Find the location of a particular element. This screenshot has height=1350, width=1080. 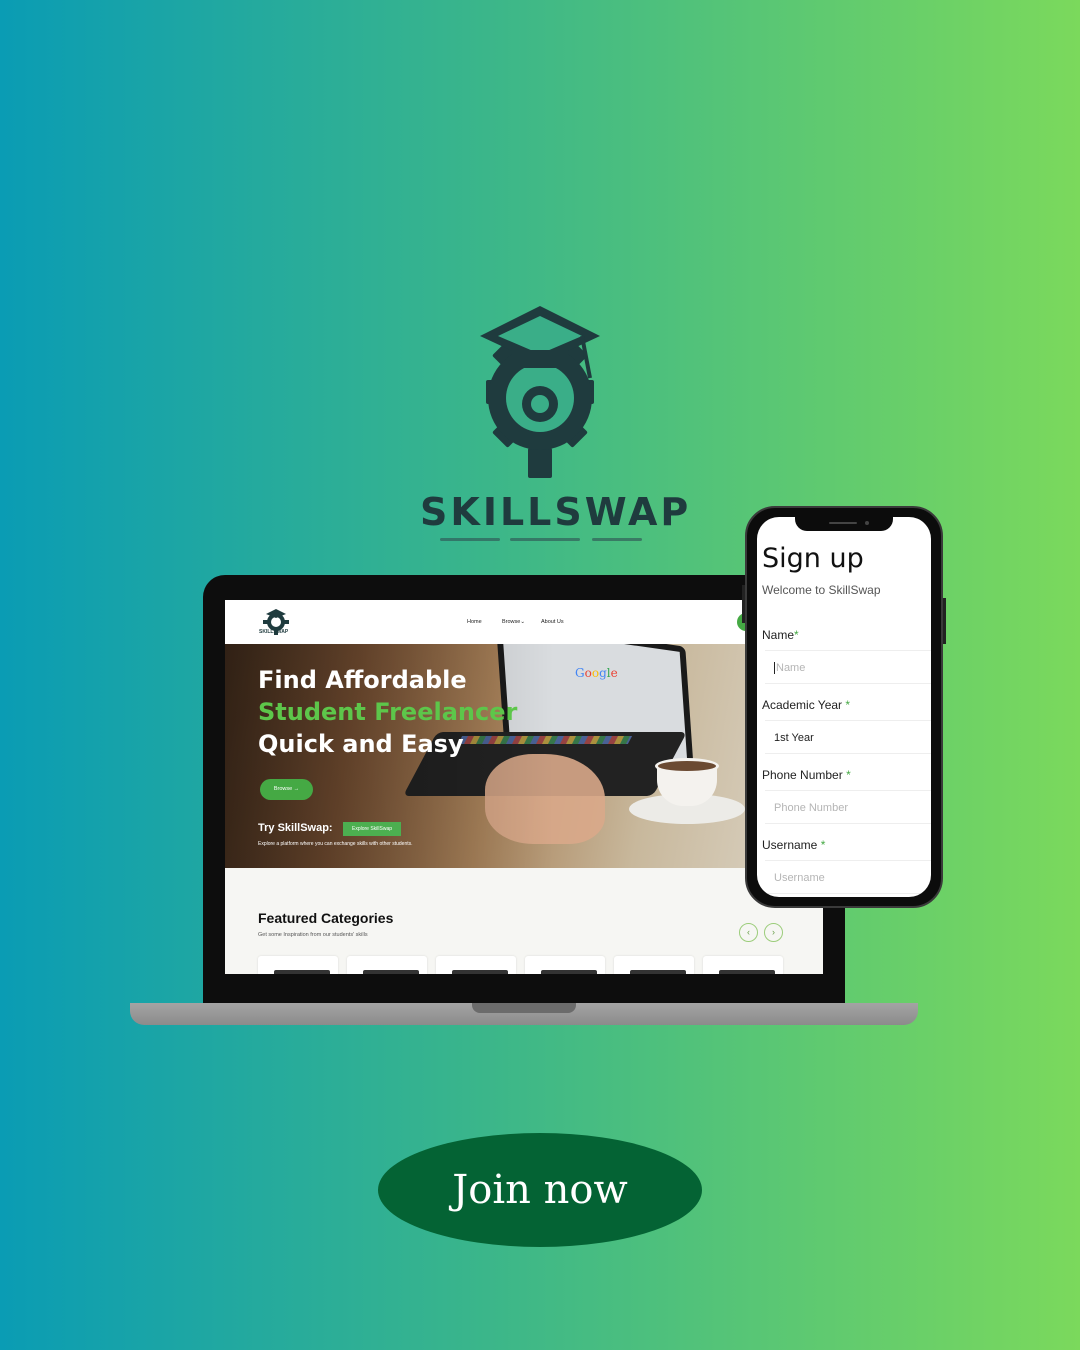

explore-skillswap-button: Explore SkillSwap is located at coordinates (372, 829).